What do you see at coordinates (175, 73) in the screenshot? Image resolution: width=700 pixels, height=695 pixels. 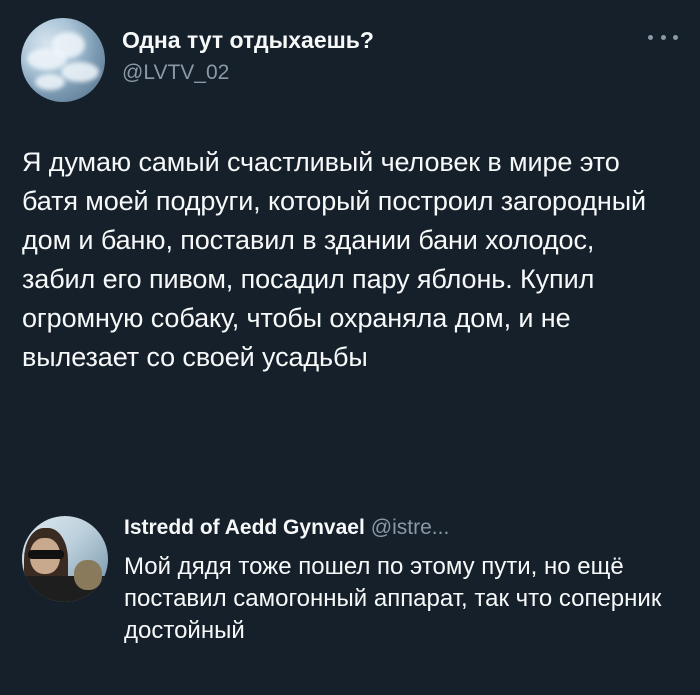 I see `author-handle: @LVTV_02` at bounding box center [175, 73].